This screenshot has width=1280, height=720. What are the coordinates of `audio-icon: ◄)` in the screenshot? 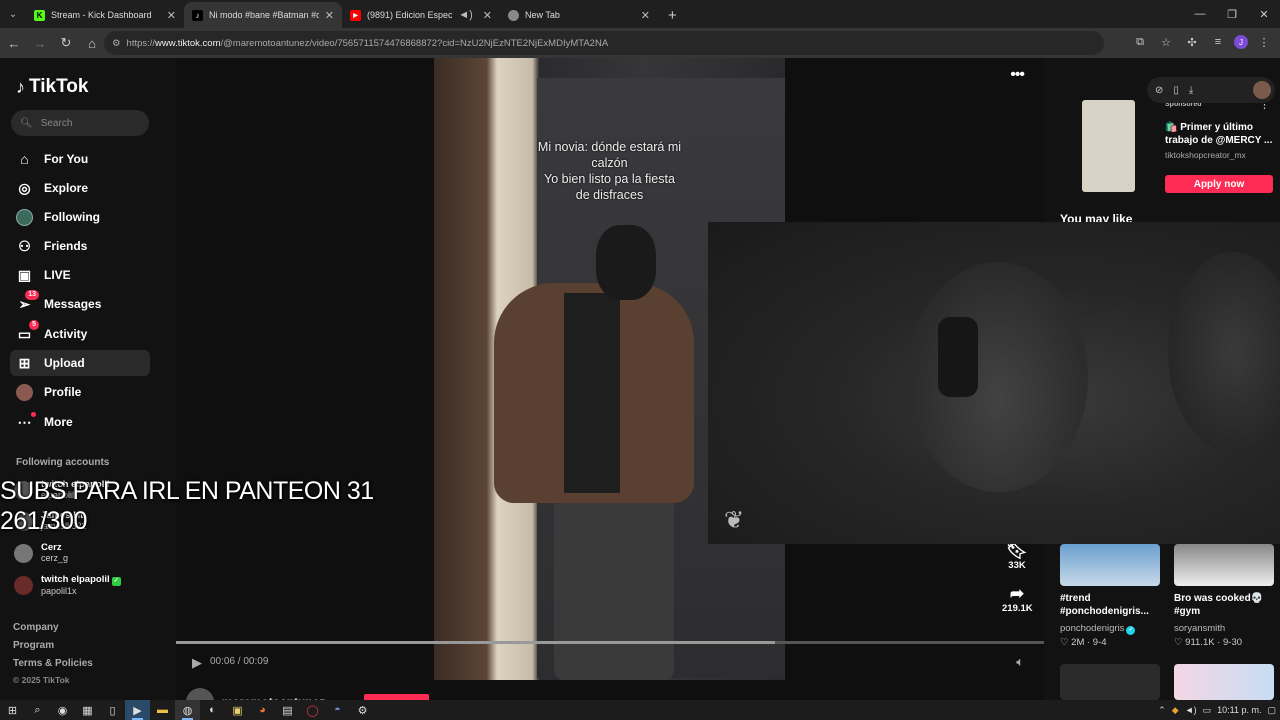 It's located at (465, 15).